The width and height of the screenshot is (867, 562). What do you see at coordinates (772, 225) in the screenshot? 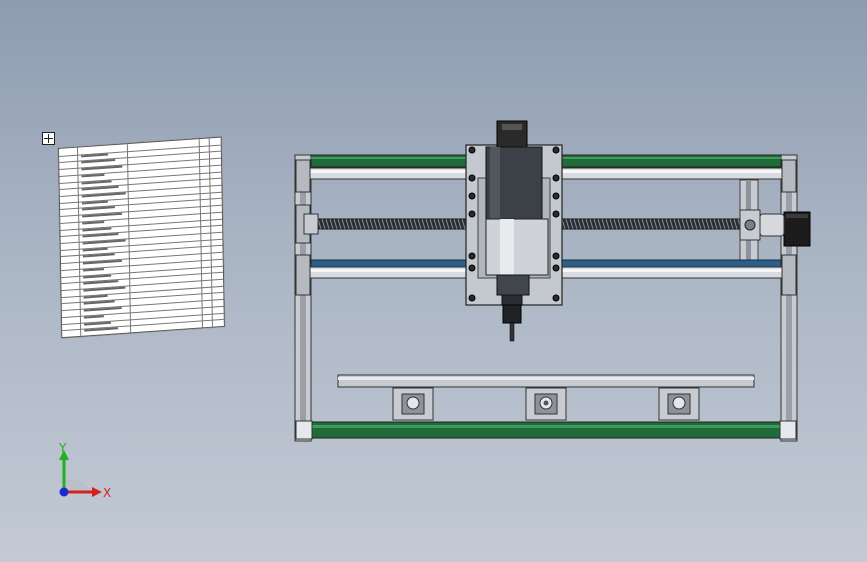
I see `coupler` at bounding box center [772, 225].